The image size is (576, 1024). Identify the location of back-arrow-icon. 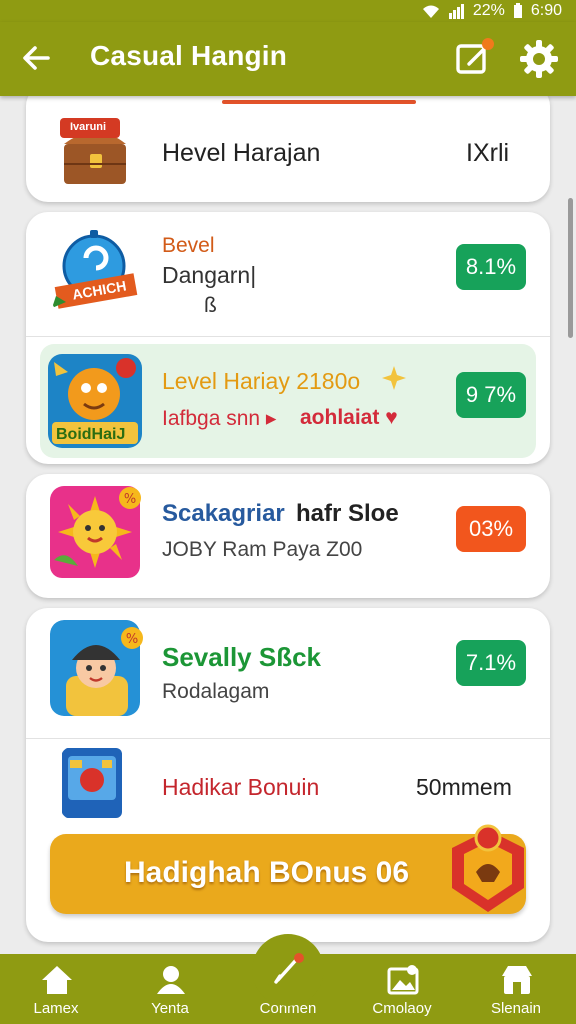
(38, 58).